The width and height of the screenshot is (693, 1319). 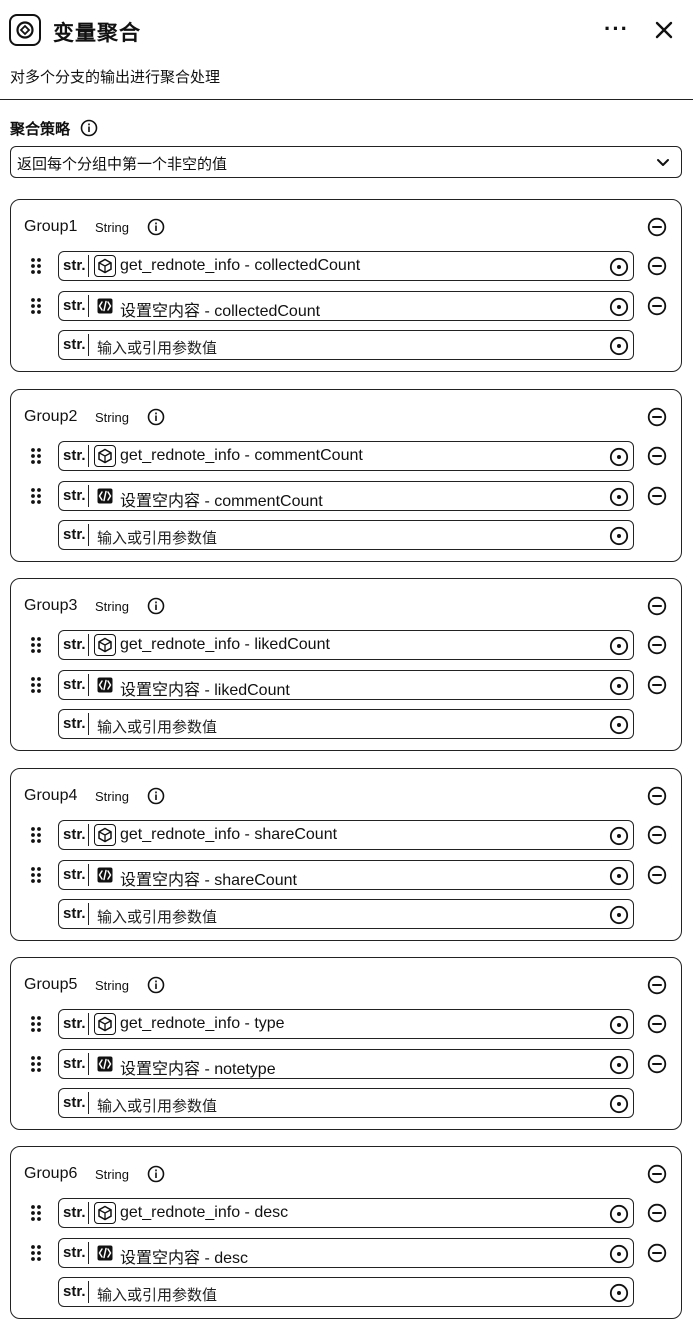 What do you see at coordinates (346, 306) in the screenshot?
I see `variable-reference-field: str. 设置空内容 - collectedCount` at bounding box center [346, 306].